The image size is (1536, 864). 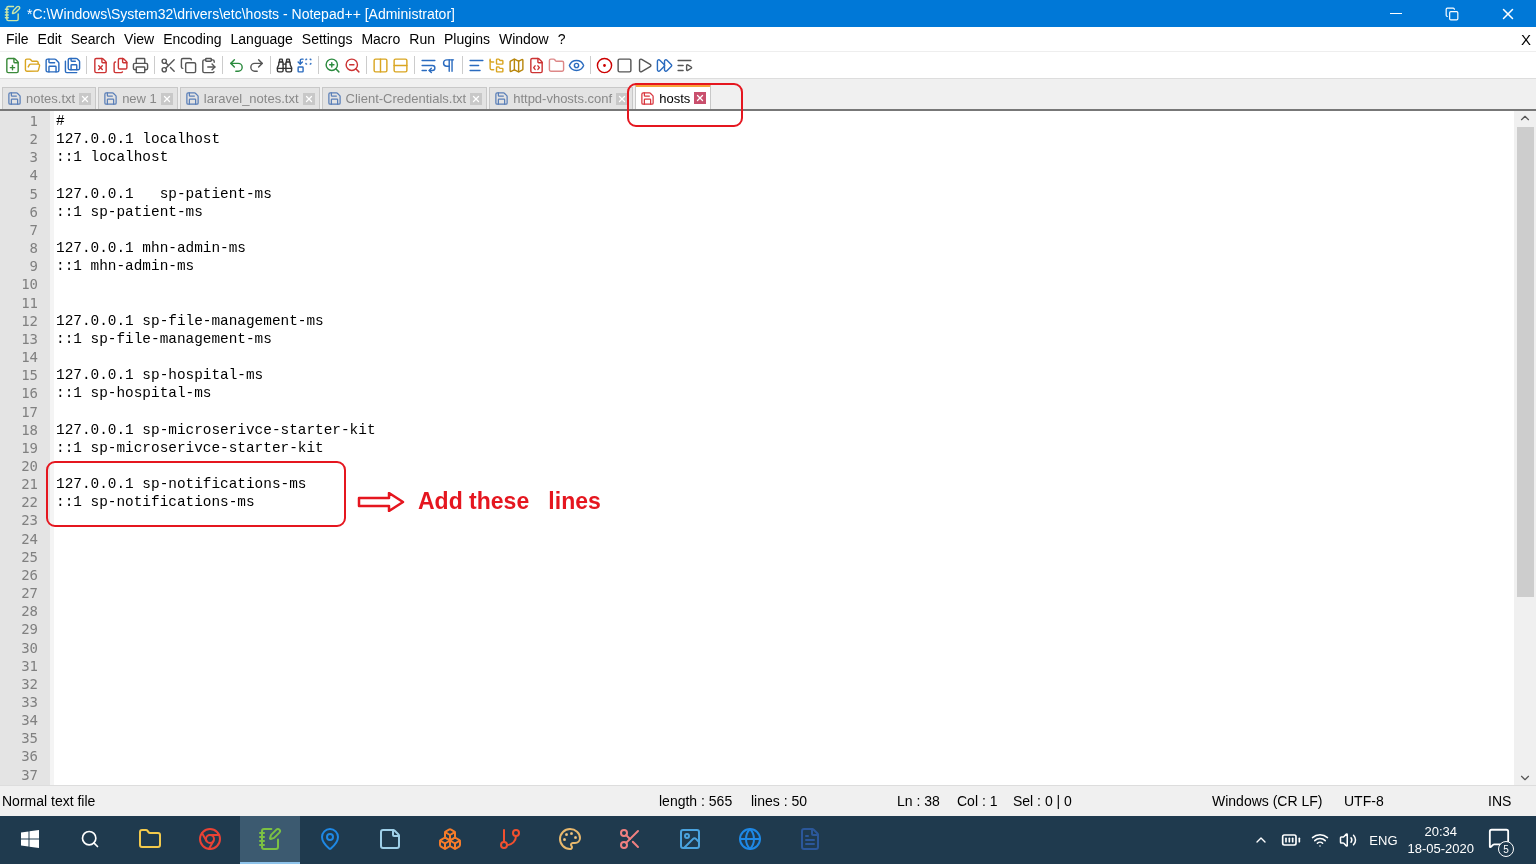 I want to click on line-number: 23, so click(x=29, y=521).